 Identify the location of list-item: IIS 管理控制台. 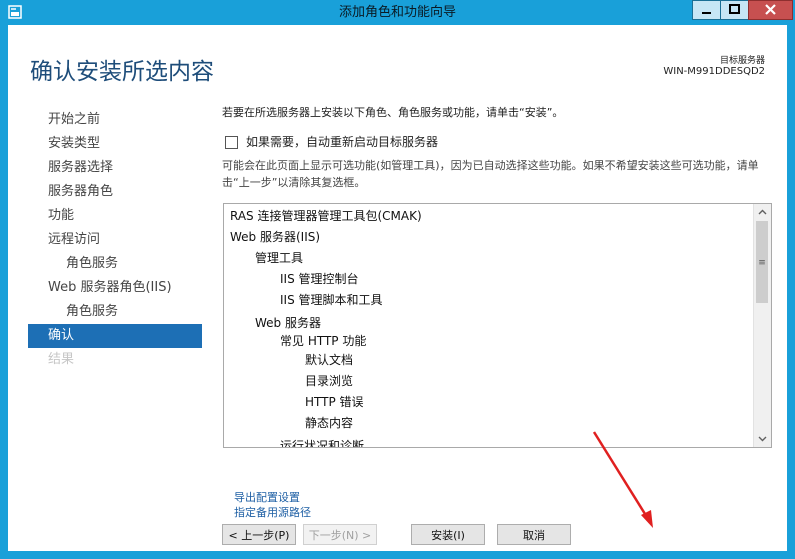
(319, 279).